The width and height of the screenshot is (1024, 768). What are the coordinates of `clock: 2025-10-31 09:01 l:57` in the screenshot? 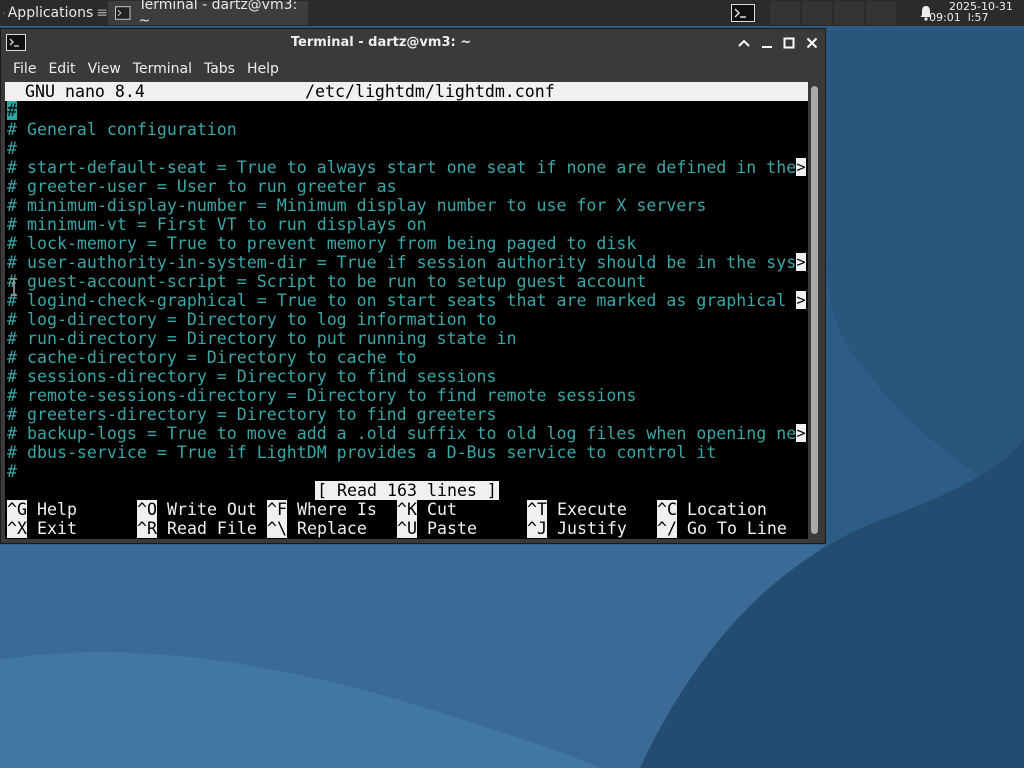 It's located at (974, 12).